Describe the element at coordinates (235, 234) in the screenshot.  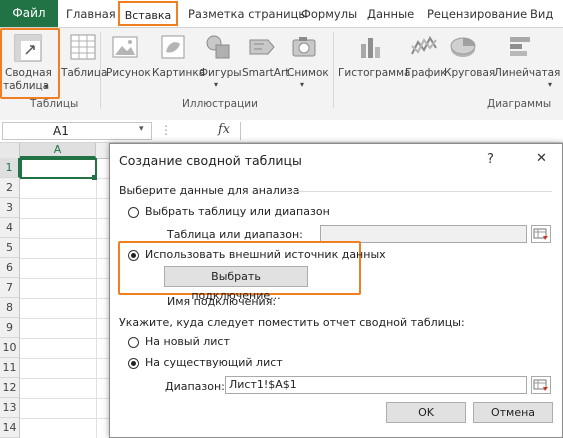
I see `table-range-label: Таблица или диапазон:` at that location.